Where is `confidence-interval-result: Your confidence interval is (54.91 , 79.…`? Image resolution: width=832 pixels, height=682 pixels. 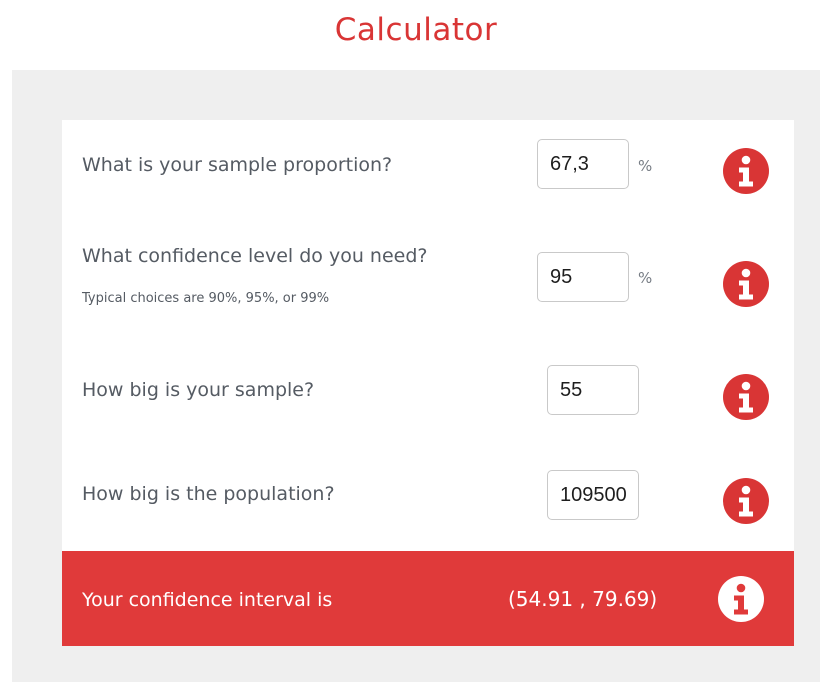
confidence-interval-result: Your confidence interval is (54.91 , 79.… is located at coordinates (428, 598).